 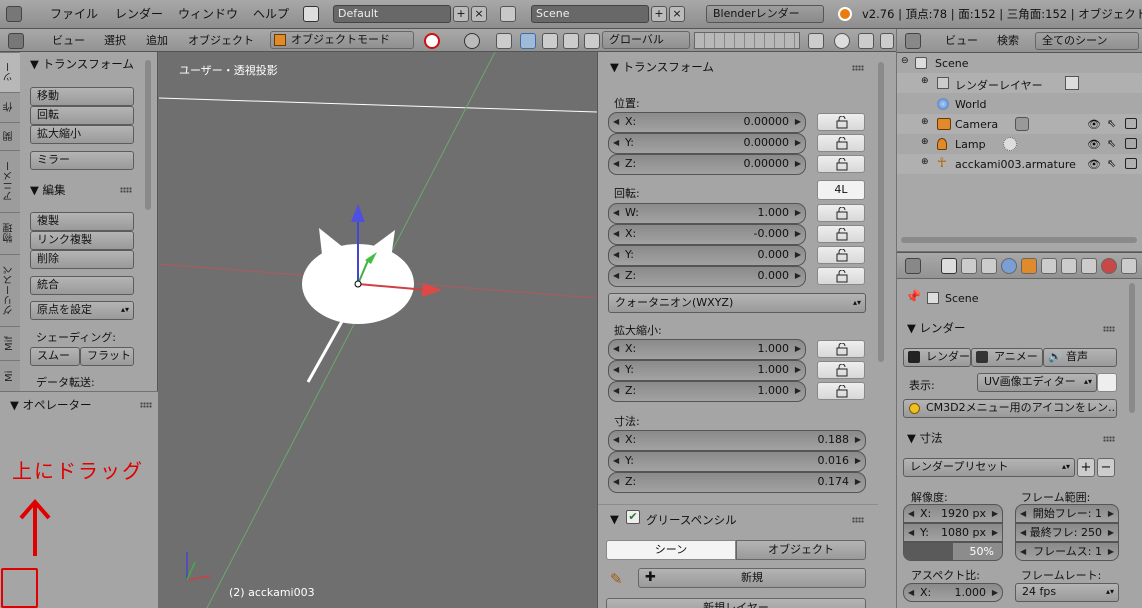 I want to click on location-y-field: ◀ Y: 0.00000 ▶, so click(x=707, y=143).